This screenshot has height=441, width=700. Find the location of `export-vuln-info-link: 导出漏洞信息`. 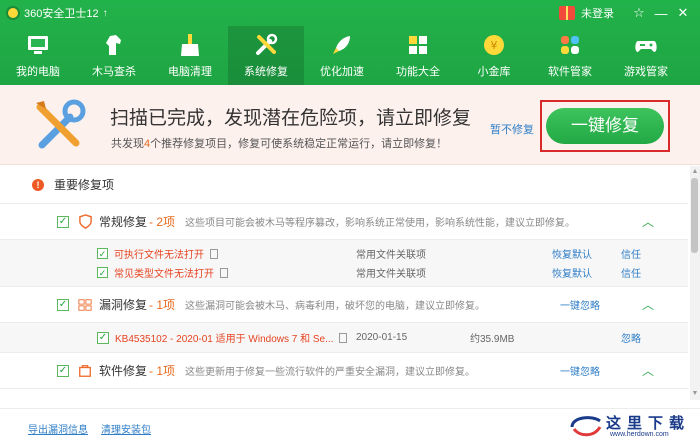

export-vuln-info-link: 导出漏洞信息 is located at coordinates (58, 428).